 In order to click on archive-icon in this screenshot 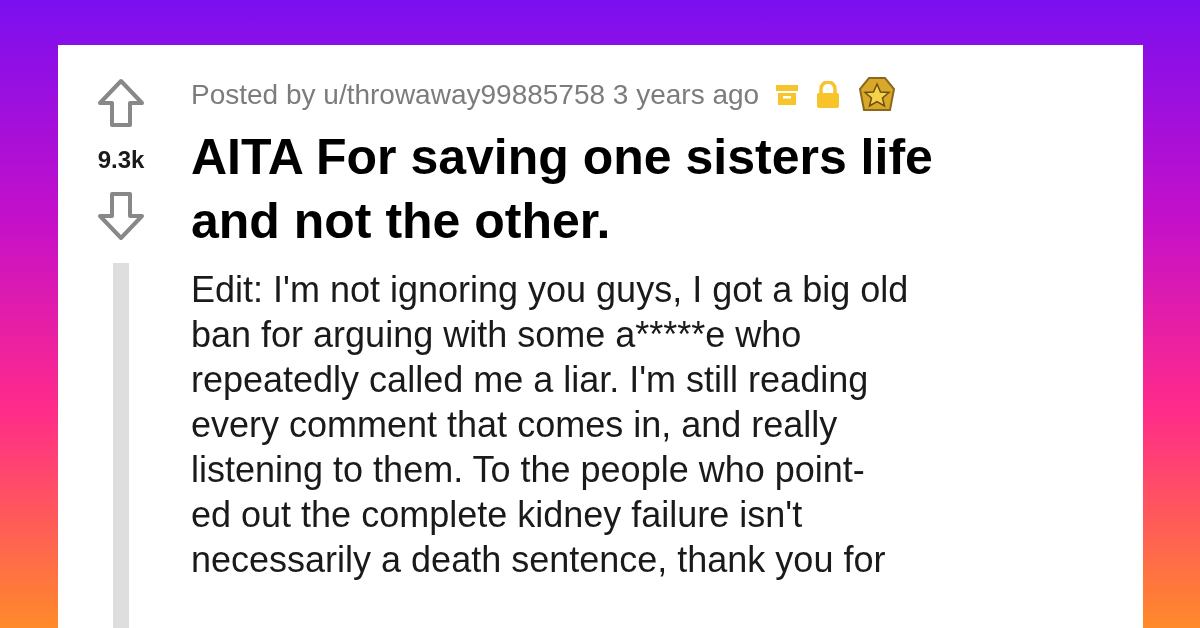, I will do `click(787, 95)`.